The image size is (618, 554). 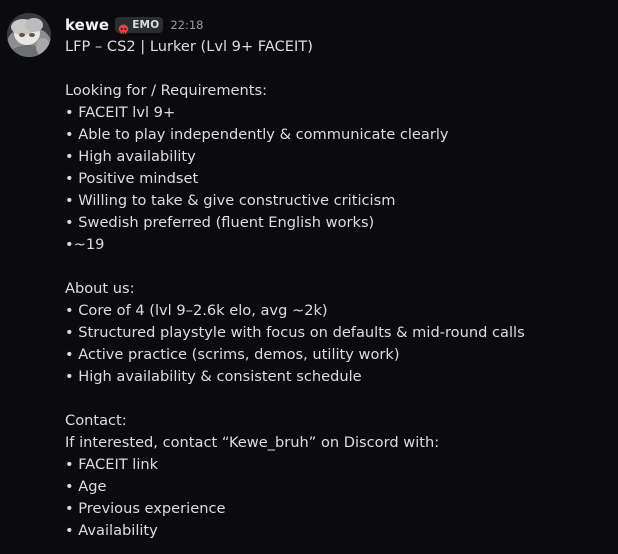 I want to click on message-line: • High availability, so click(x=130, y=156).